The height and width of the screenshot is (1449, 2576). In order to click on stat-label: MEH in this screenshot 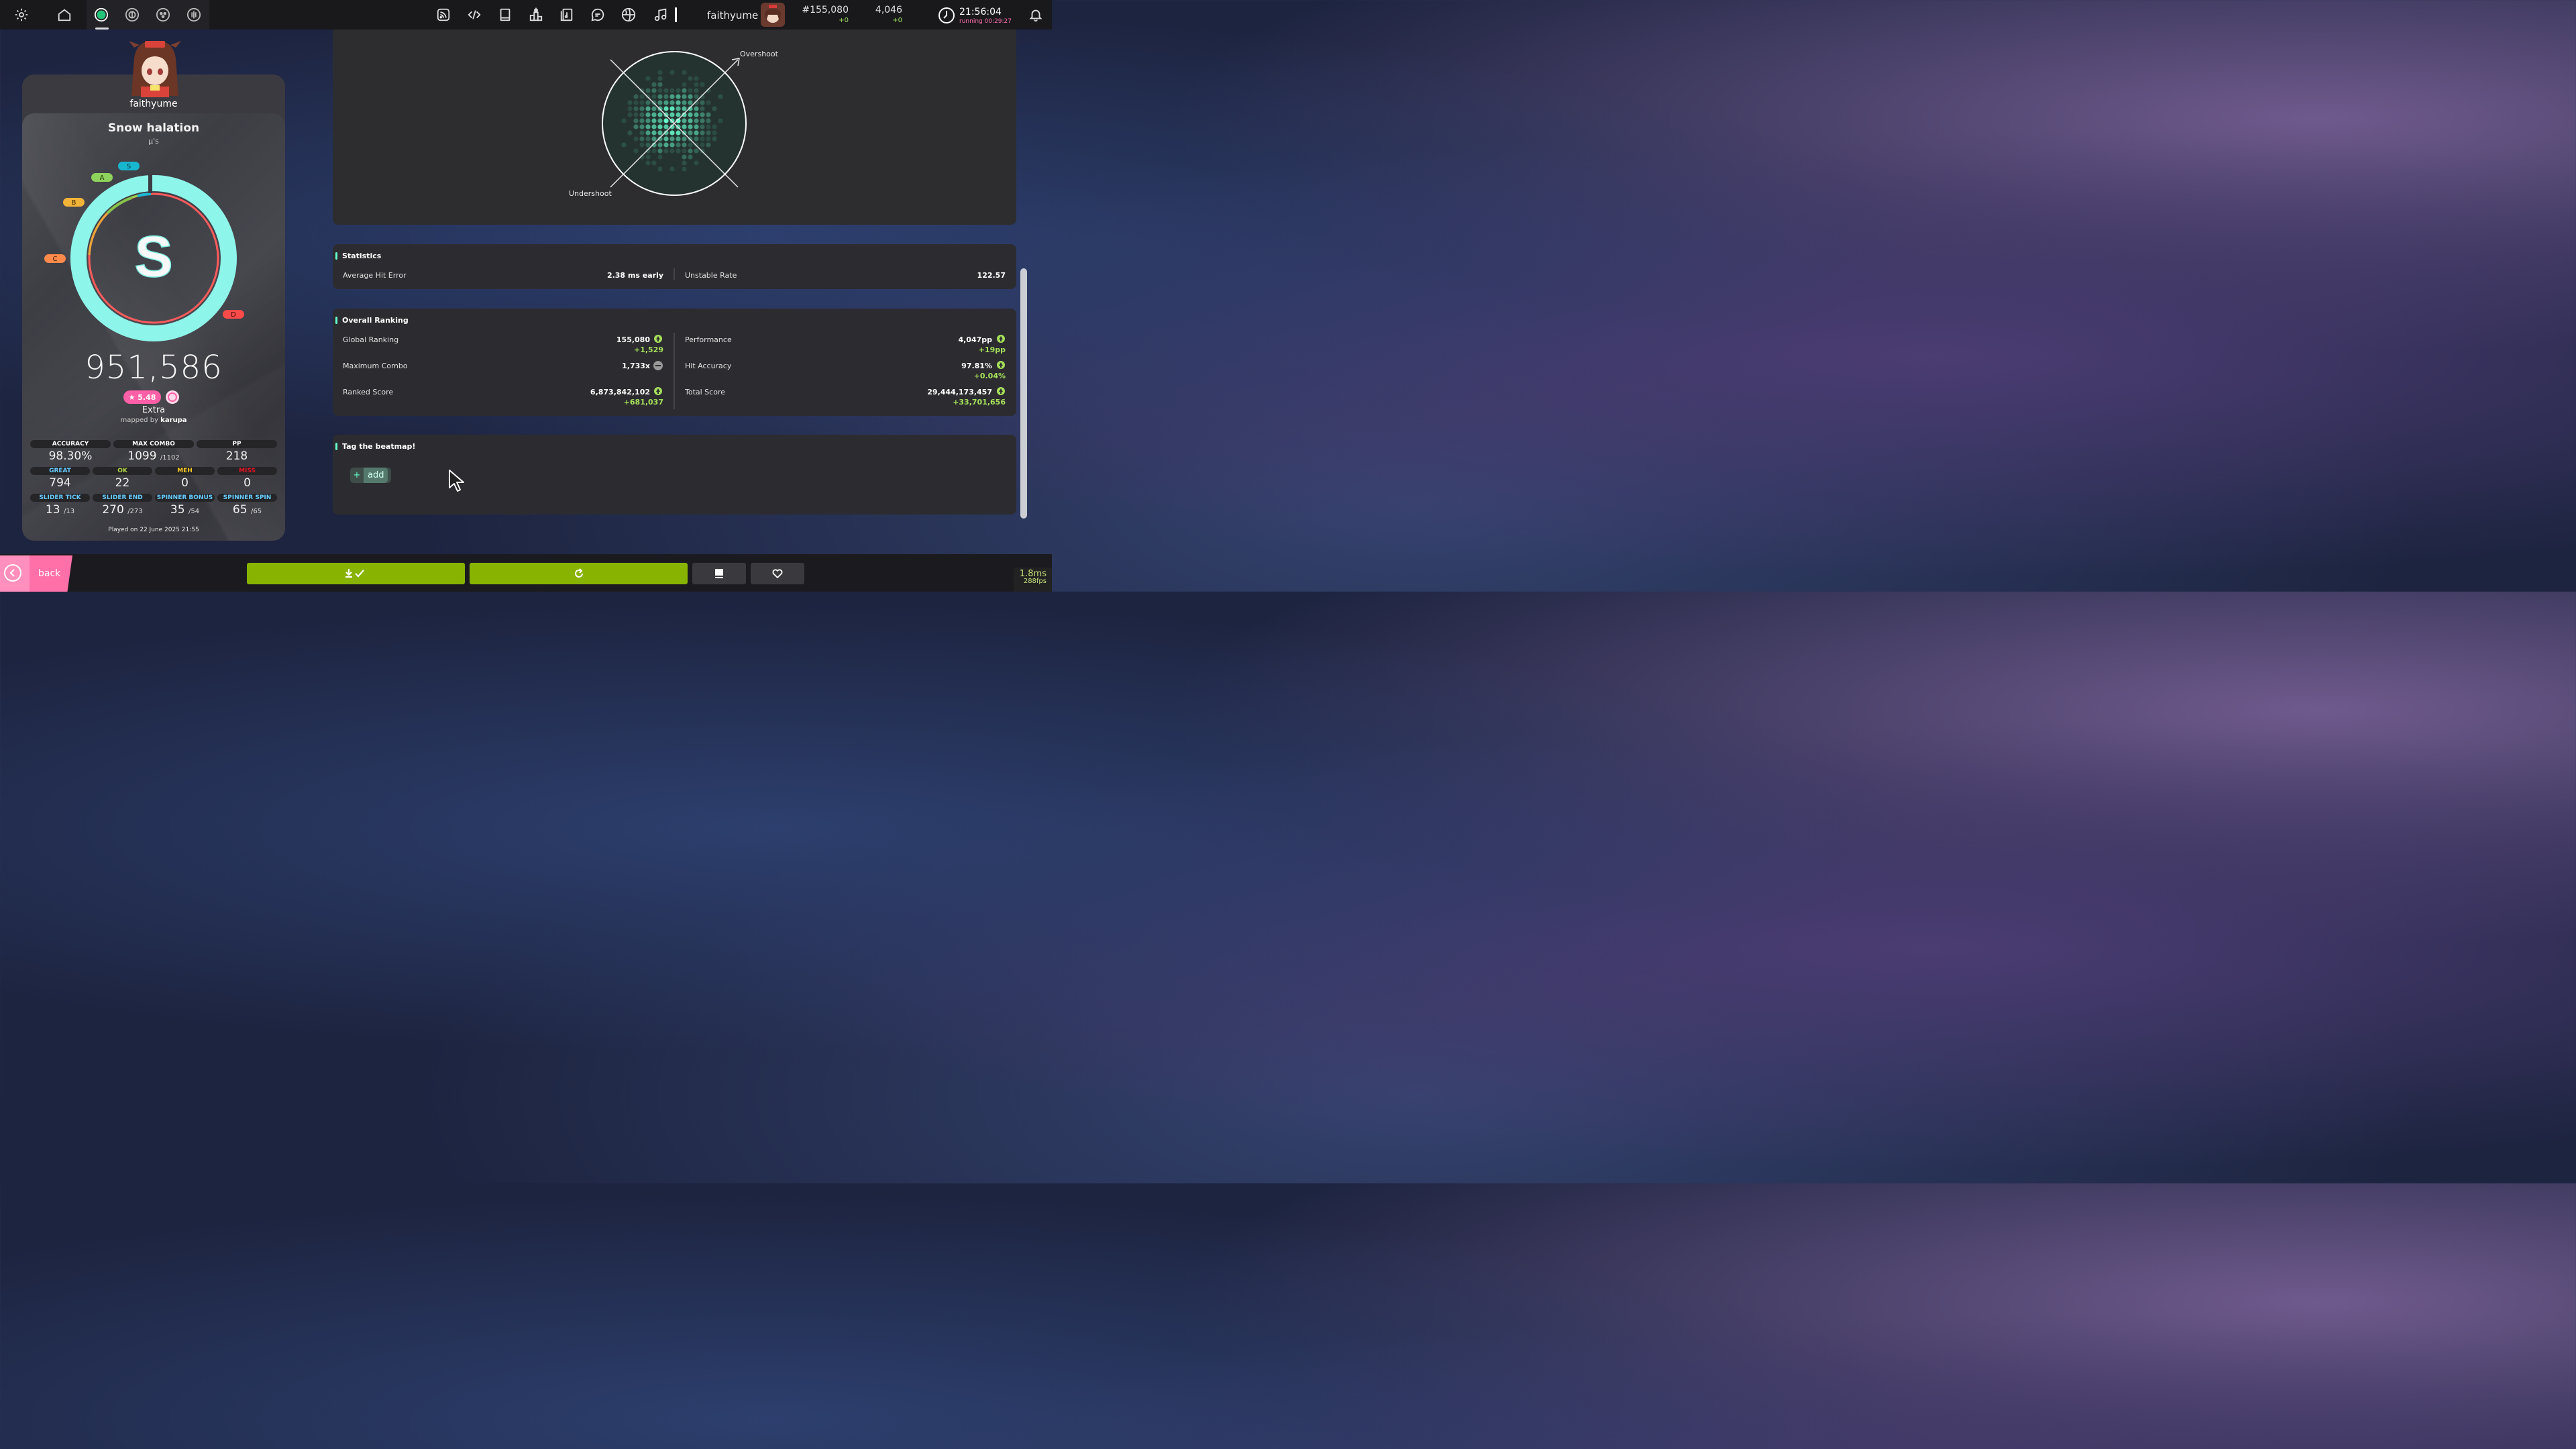, I will do `click(185, 471)`.